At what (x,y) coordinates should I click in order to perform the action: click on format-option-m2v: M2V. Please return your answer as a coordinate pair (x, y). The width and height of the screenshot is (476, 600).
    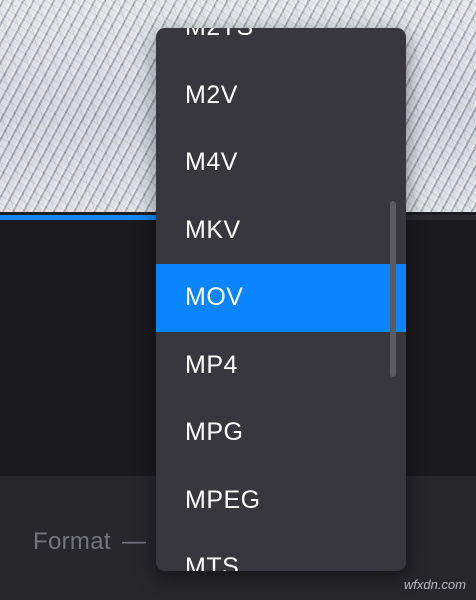
    Looking at the image, I should click on (281, 96).